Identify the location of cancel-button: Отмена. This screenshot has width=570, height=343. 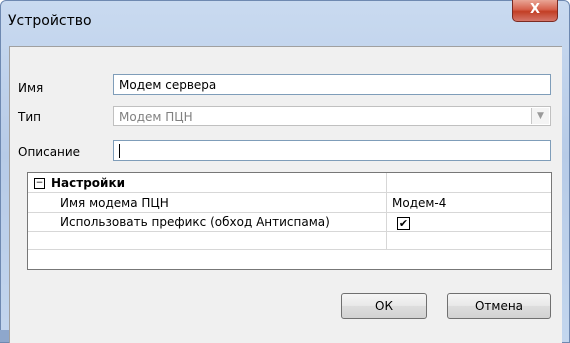
(499, 306).